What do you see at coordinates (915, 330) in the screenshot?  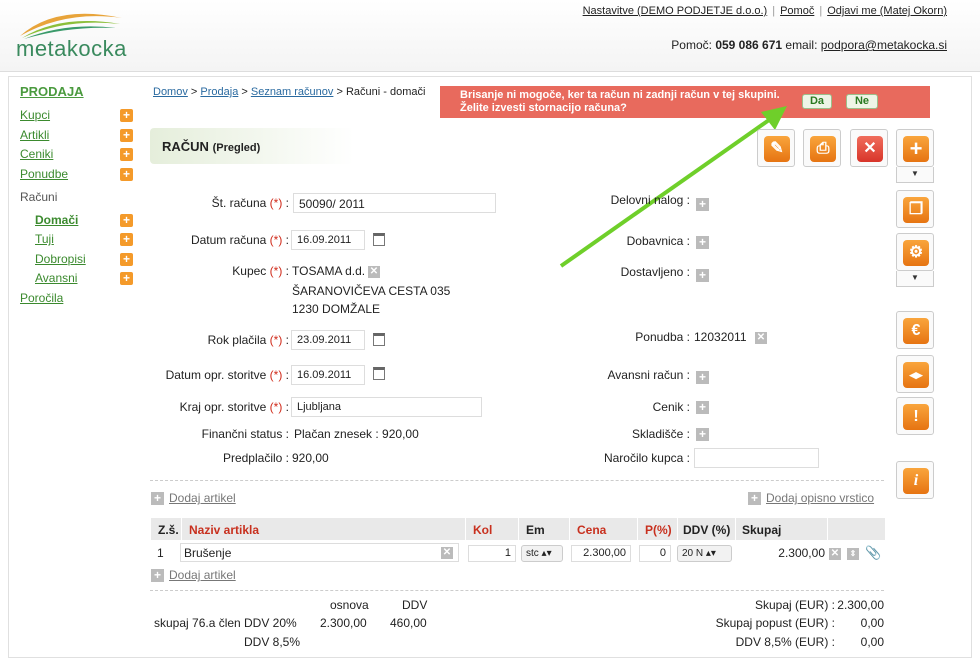 I see `payment-button: €` at bounding box center [915, 330].